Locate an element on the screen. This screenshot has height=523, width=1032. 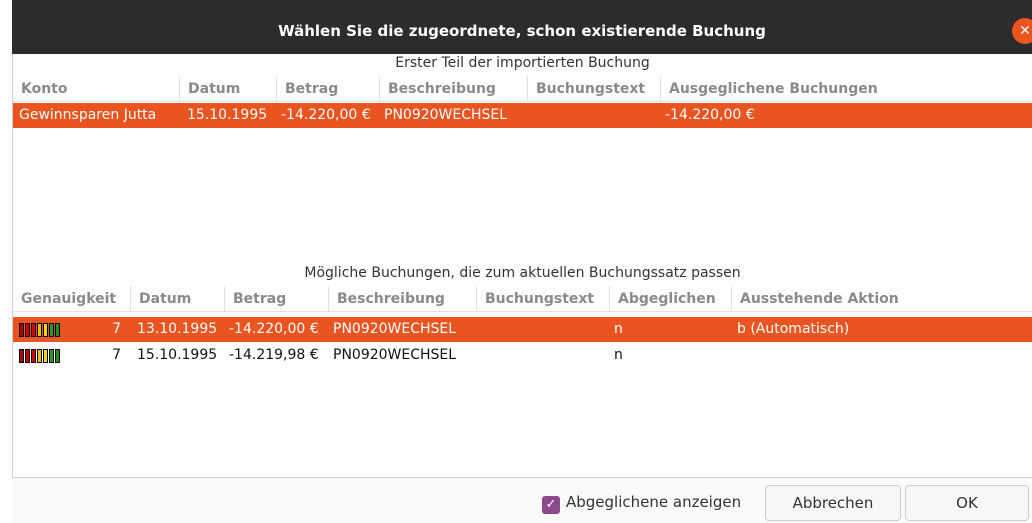
column-header-genauigkeit: Genauigkeit is located at coordinates (72, 299).